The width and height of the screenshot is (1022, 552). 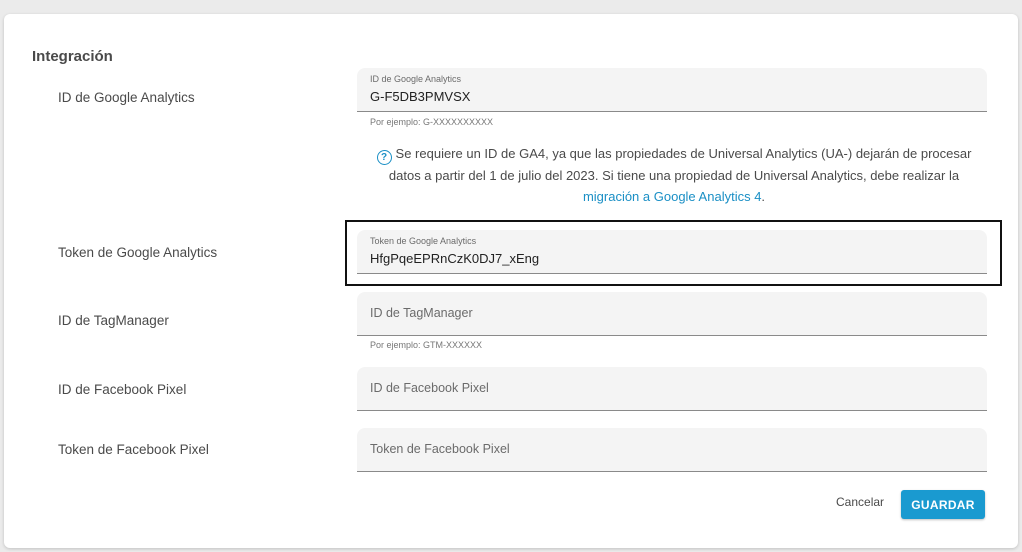 I want to click on highlight-box, so click(x=673, y=253).